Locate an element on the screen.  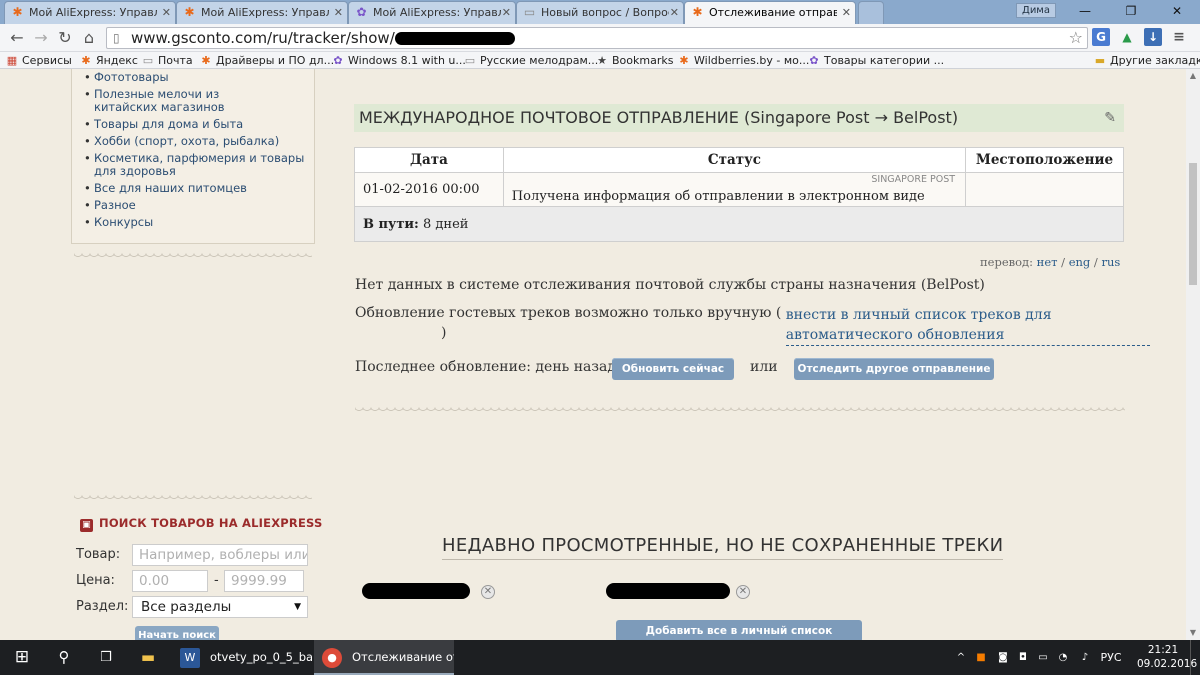
bookmark-yandex: ✱ Яндекс is located at coordinates (109, 60).